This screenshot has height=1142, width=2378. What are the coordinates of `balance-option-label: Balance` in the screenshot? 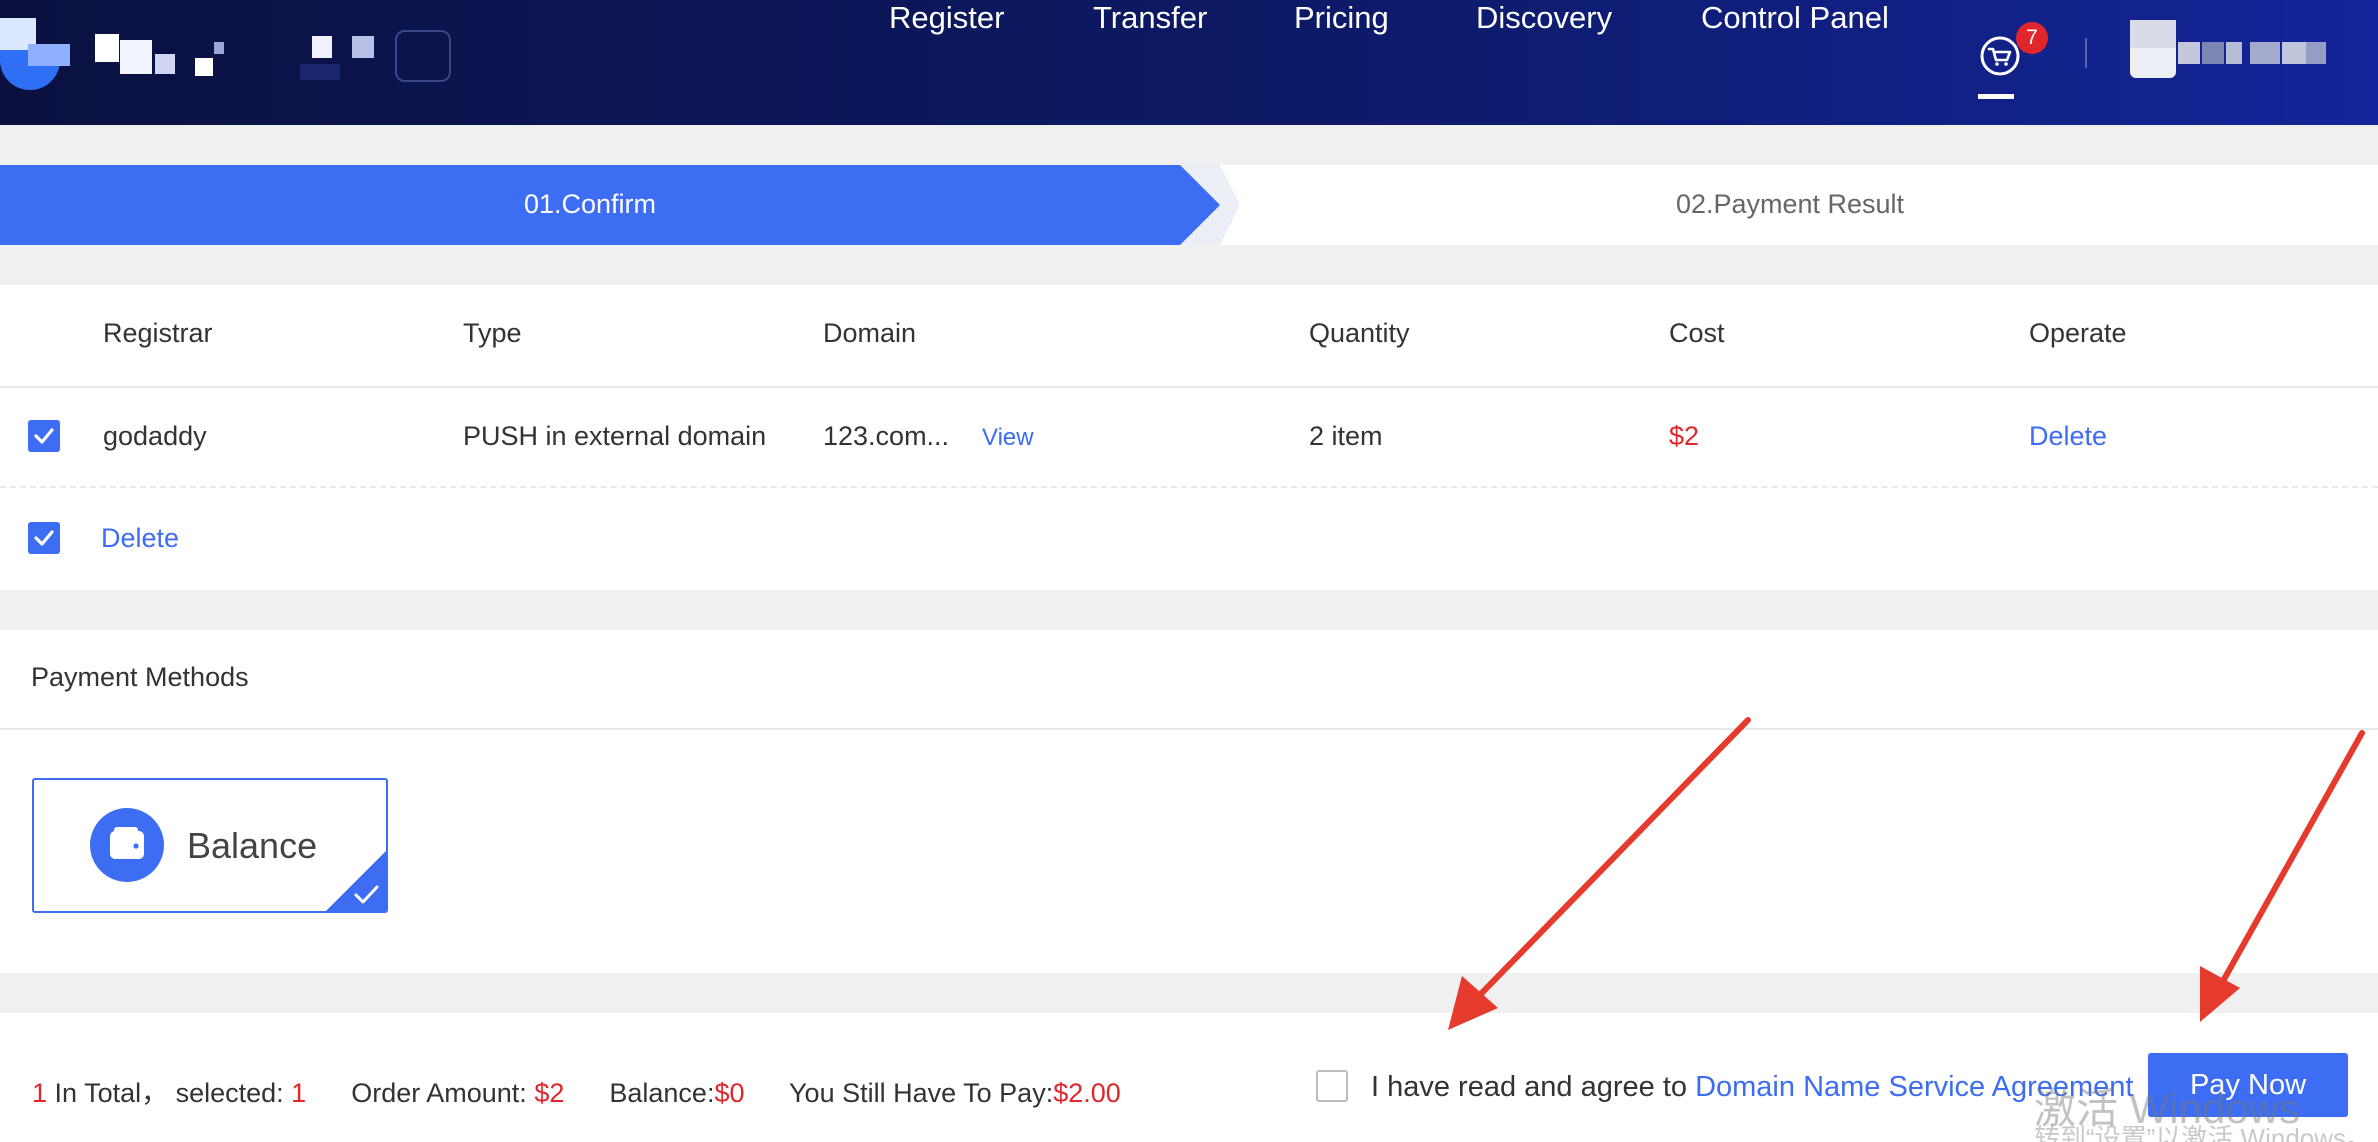 It's located at (252, 845).